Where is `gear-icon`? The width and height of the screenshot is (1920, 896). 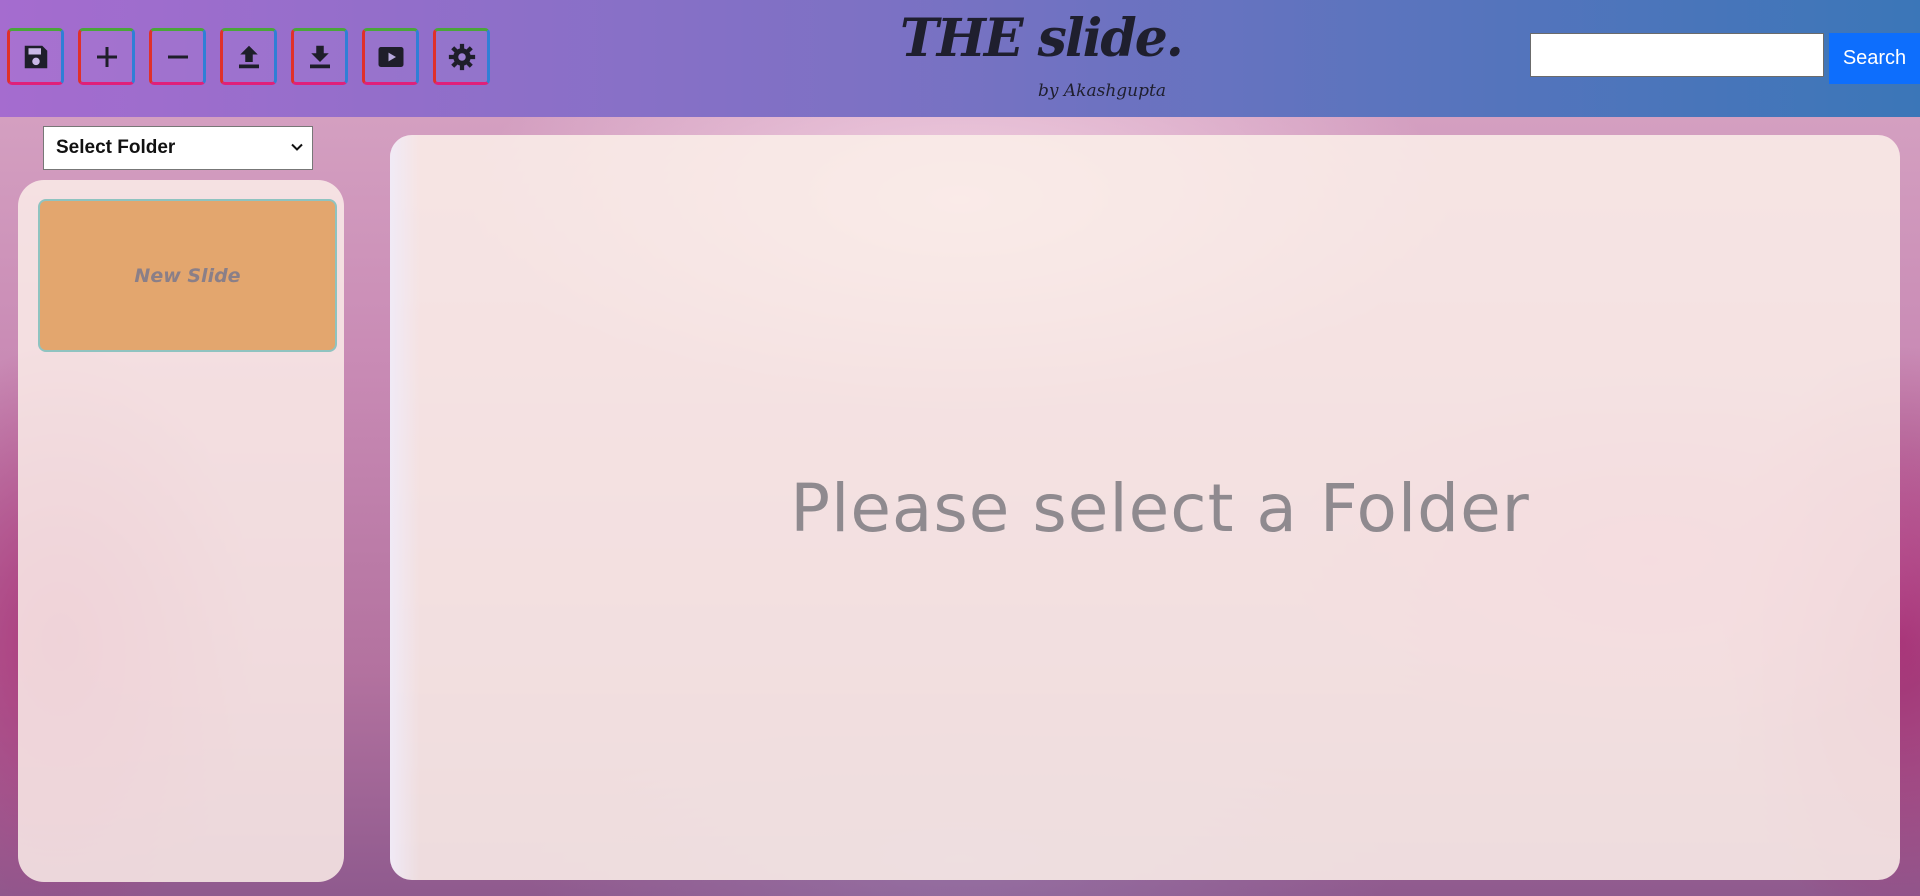 gear-icon is located at coordinates (461, 56).